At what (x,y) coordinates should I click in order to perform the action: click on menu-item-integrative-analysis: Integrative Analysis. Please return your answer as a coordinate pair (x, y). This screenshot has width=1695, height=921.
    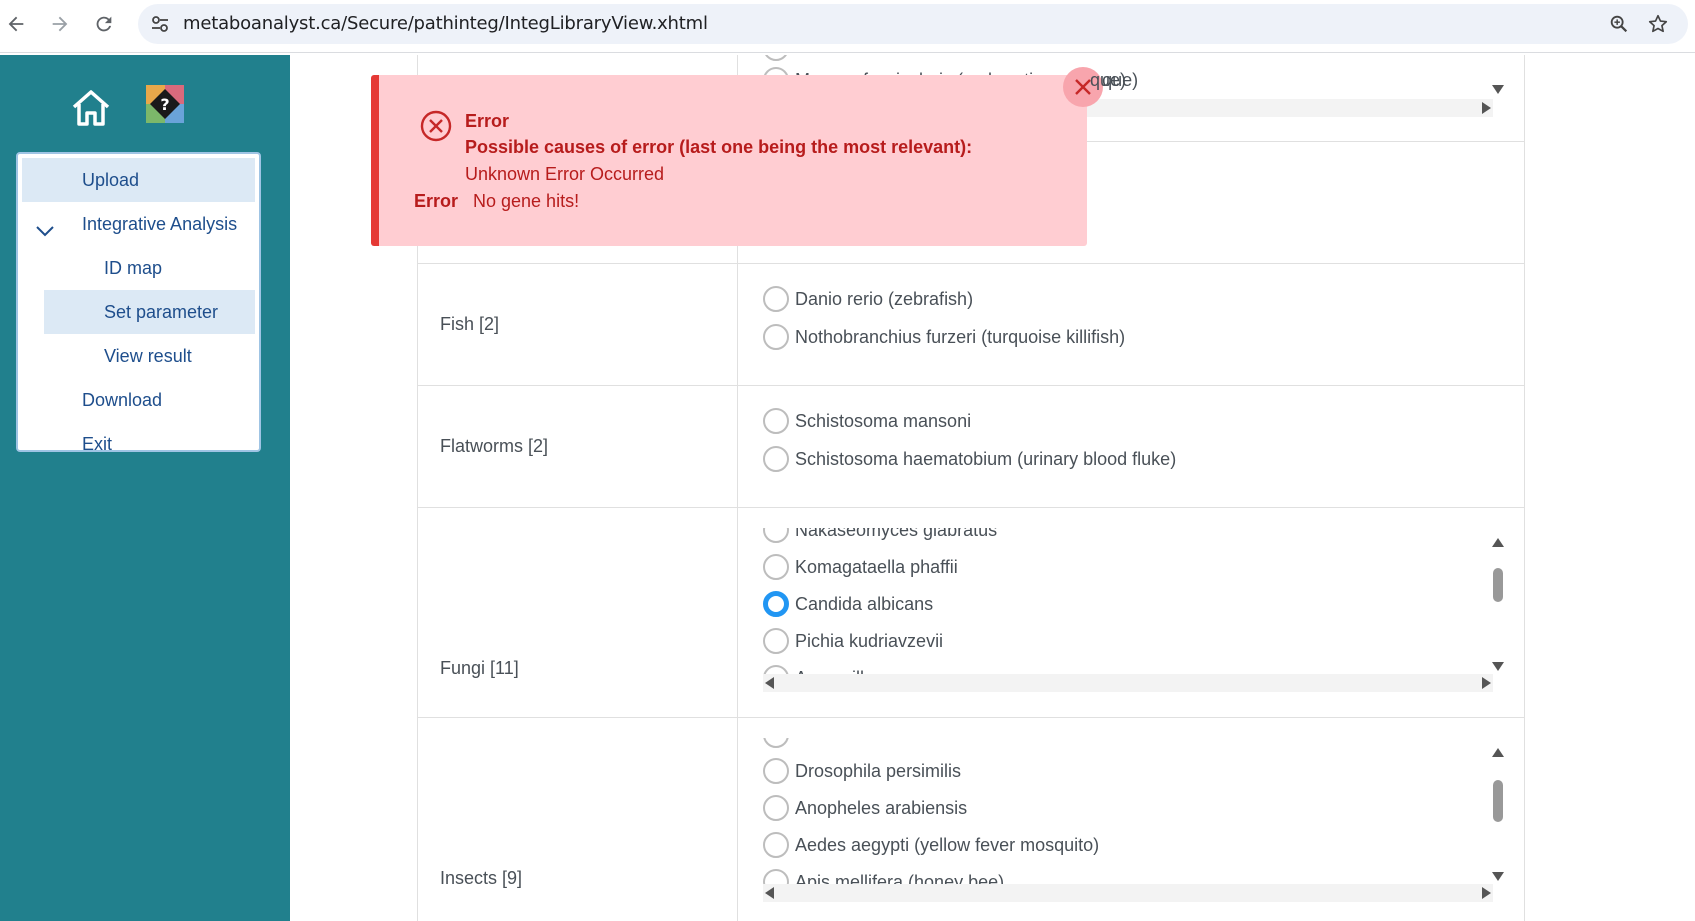
    Looking at the image, I should click on (138, 224).